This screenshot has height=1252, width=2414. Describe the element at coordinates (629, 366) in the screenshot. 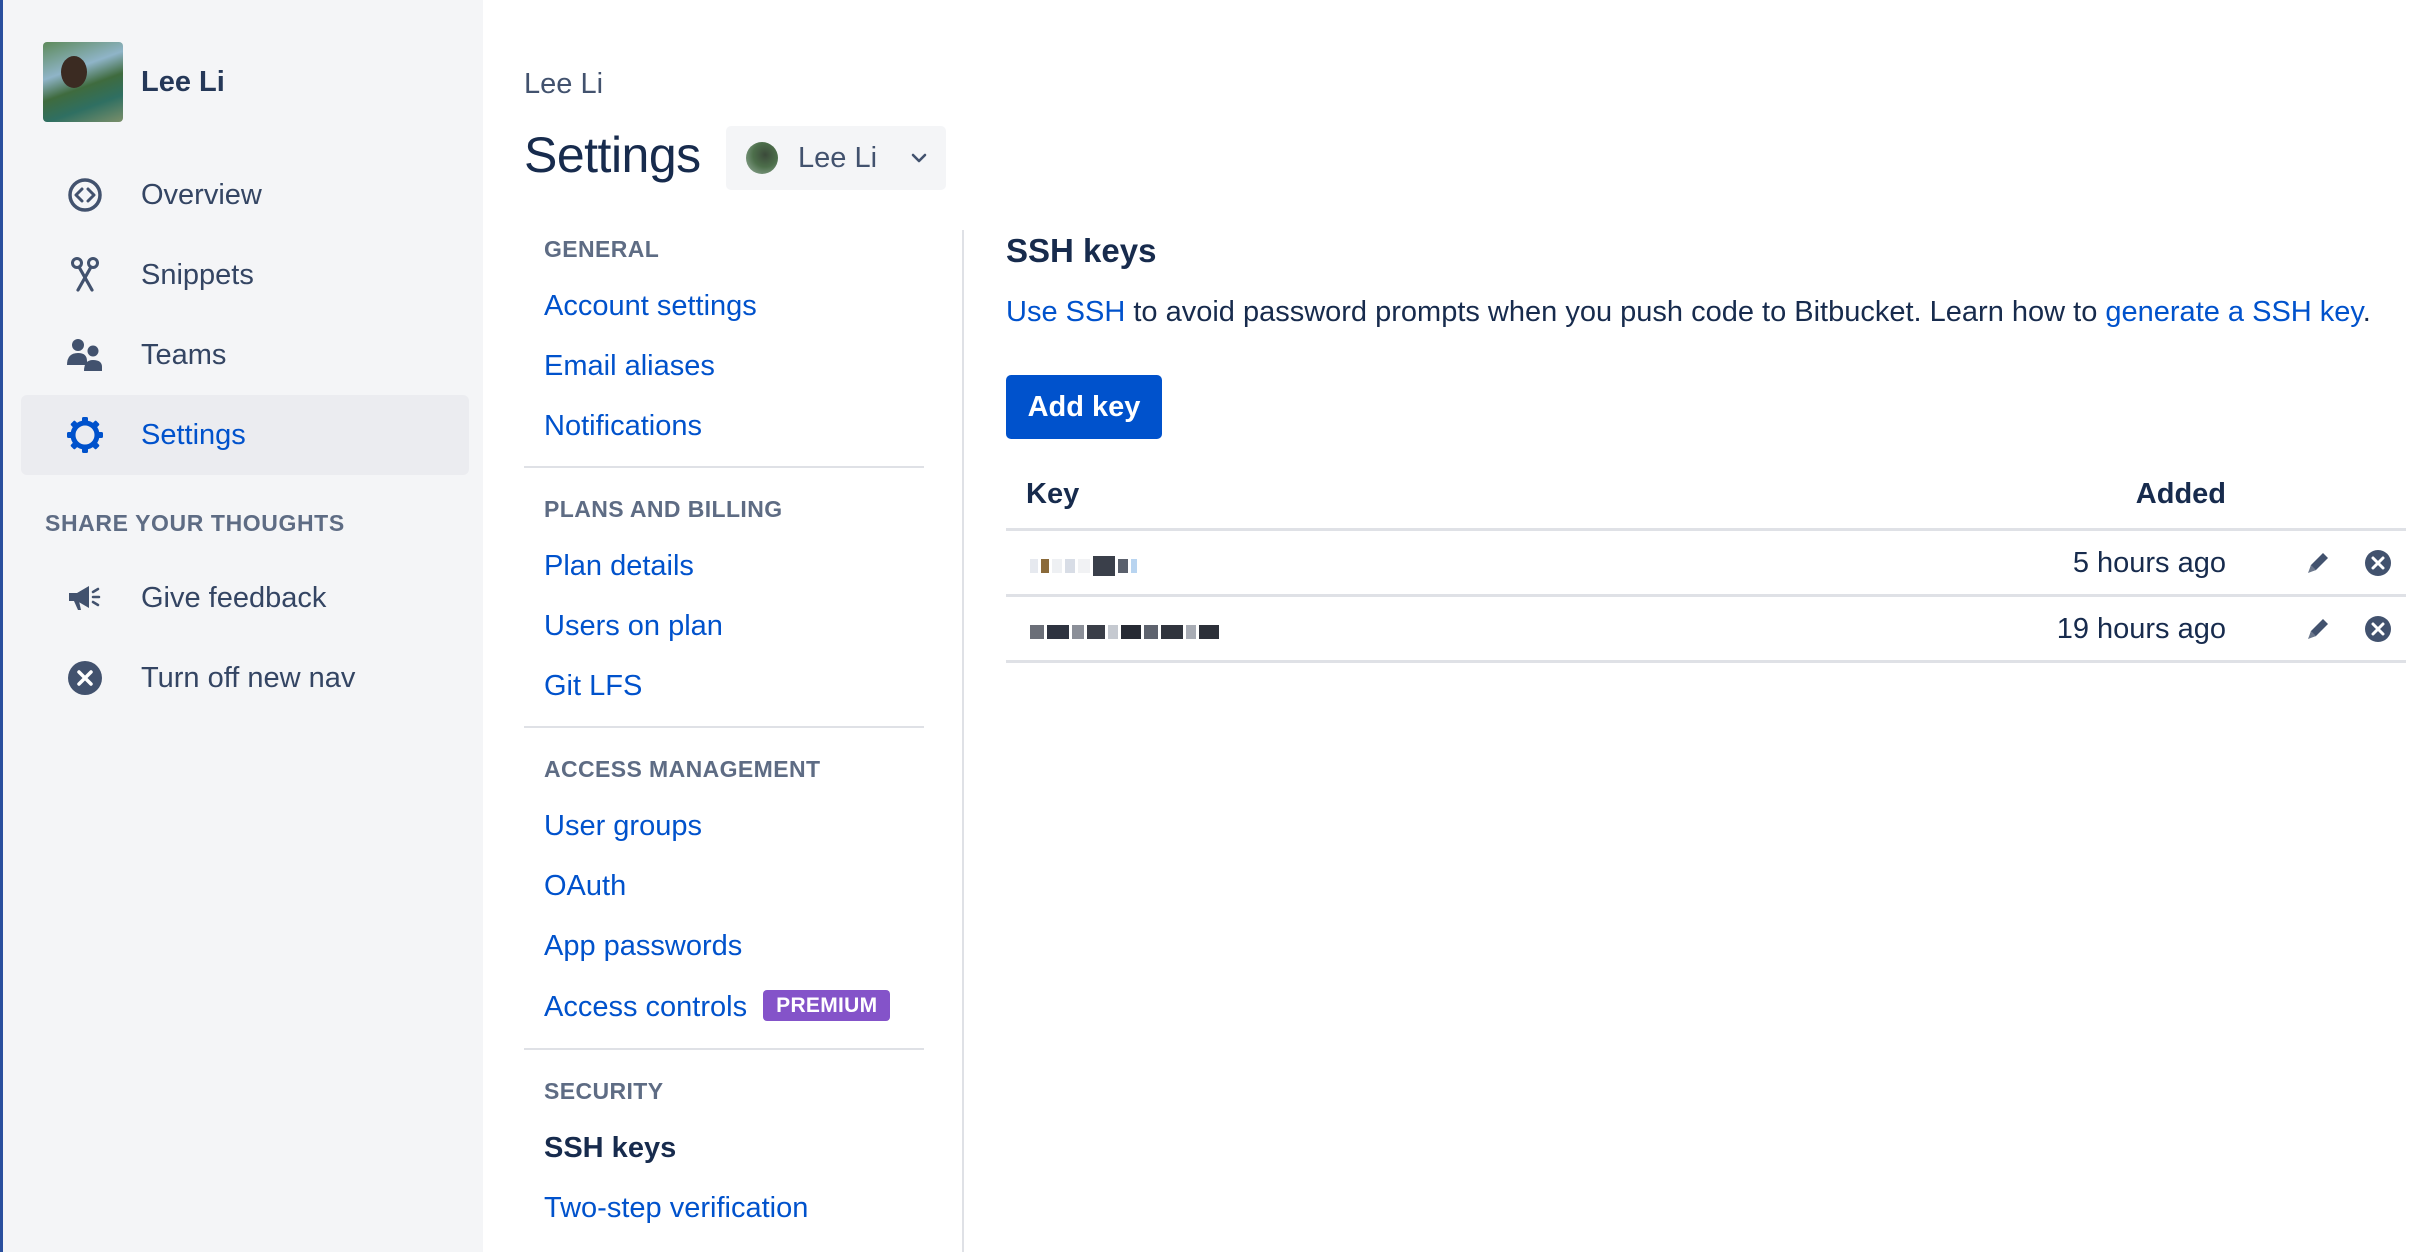

I see `settings-link-email-aliases: Email aliases` at that location.